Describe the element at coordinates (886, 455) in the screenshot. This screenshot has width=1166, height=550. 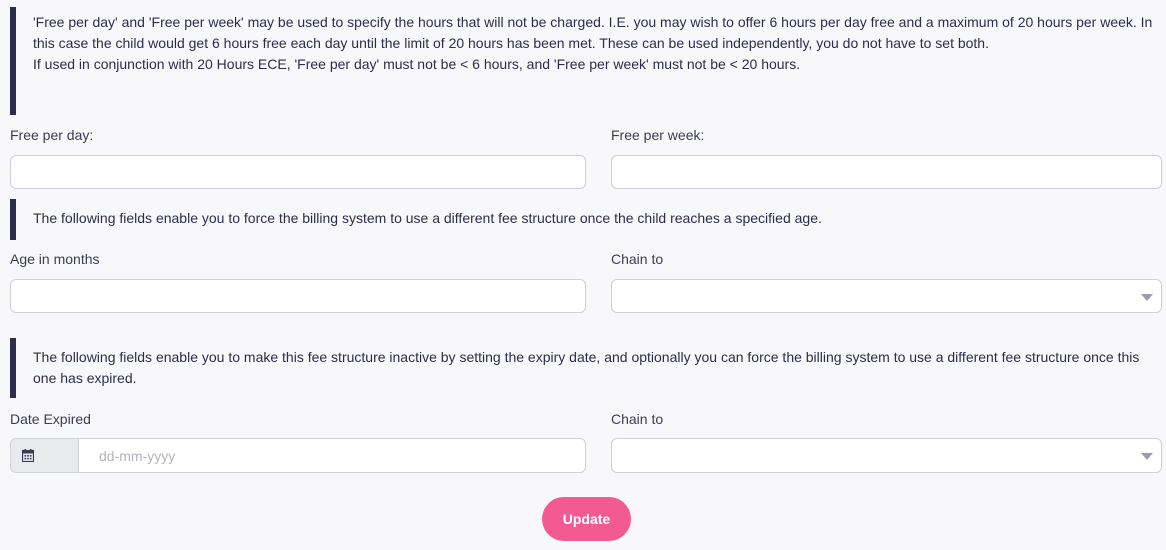
I see `chain-to-expiry-select` at that location.